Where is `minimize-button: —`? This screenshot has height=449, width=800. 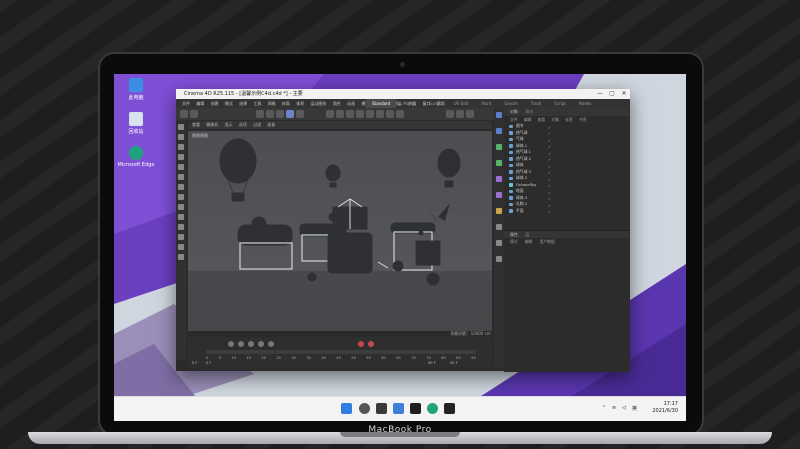 minimize-button: — is located at coordinates (600, 94).